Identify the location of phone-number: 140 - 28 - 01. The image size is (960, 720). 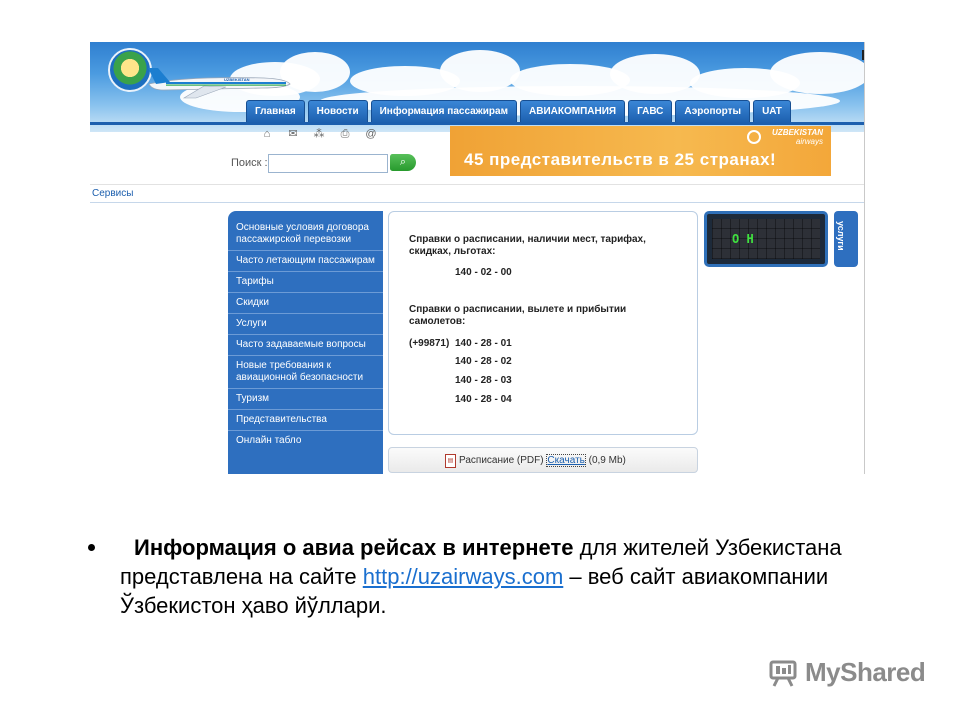
(483, 343).